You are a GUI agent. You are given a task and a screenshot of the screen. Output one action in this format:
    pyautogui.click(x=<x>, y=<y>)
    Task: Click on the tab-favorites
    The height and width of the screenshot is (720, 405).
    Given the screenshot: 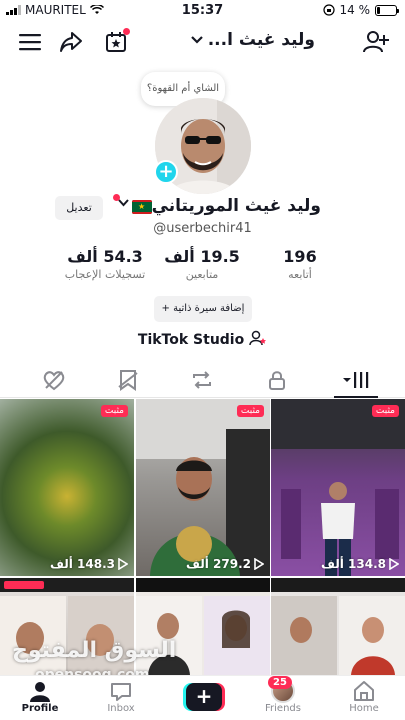 What is the action you would take?
    pyautogui.click(x=128, y=380)
    